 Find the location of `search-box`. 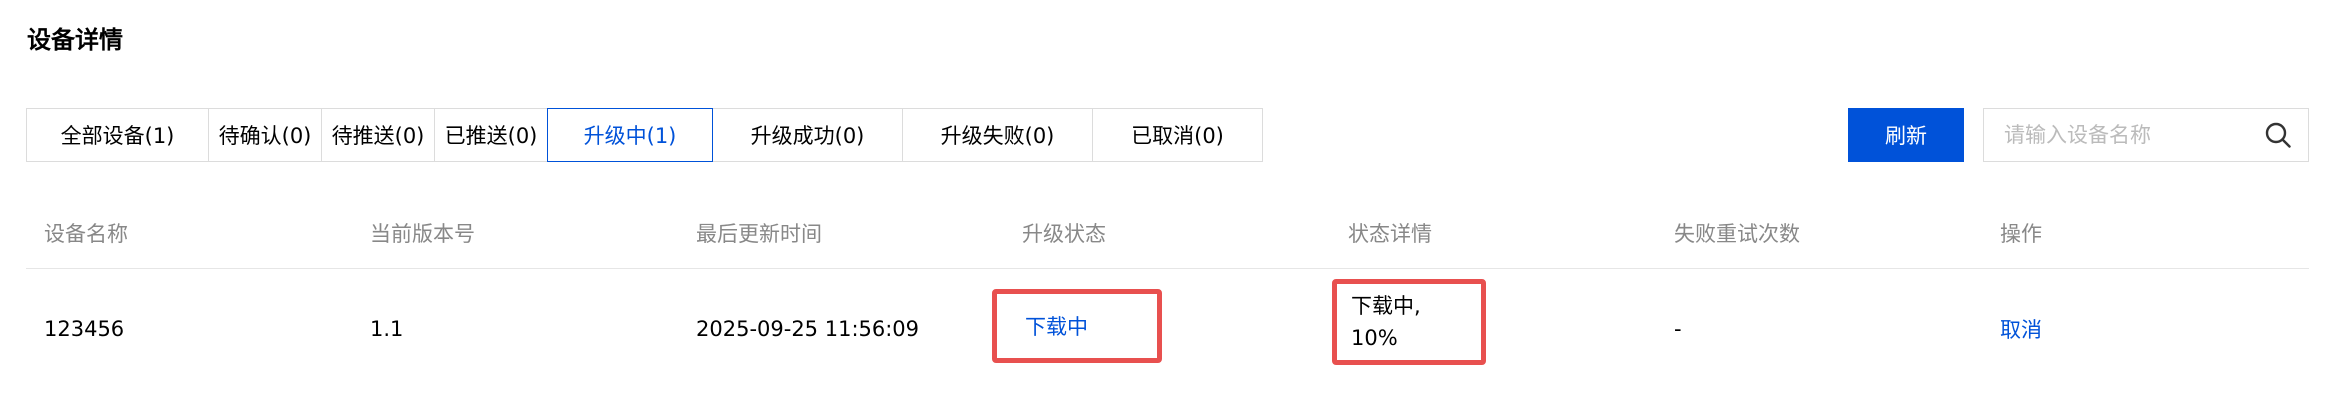

search-box is located at coordinates (2146, 135).